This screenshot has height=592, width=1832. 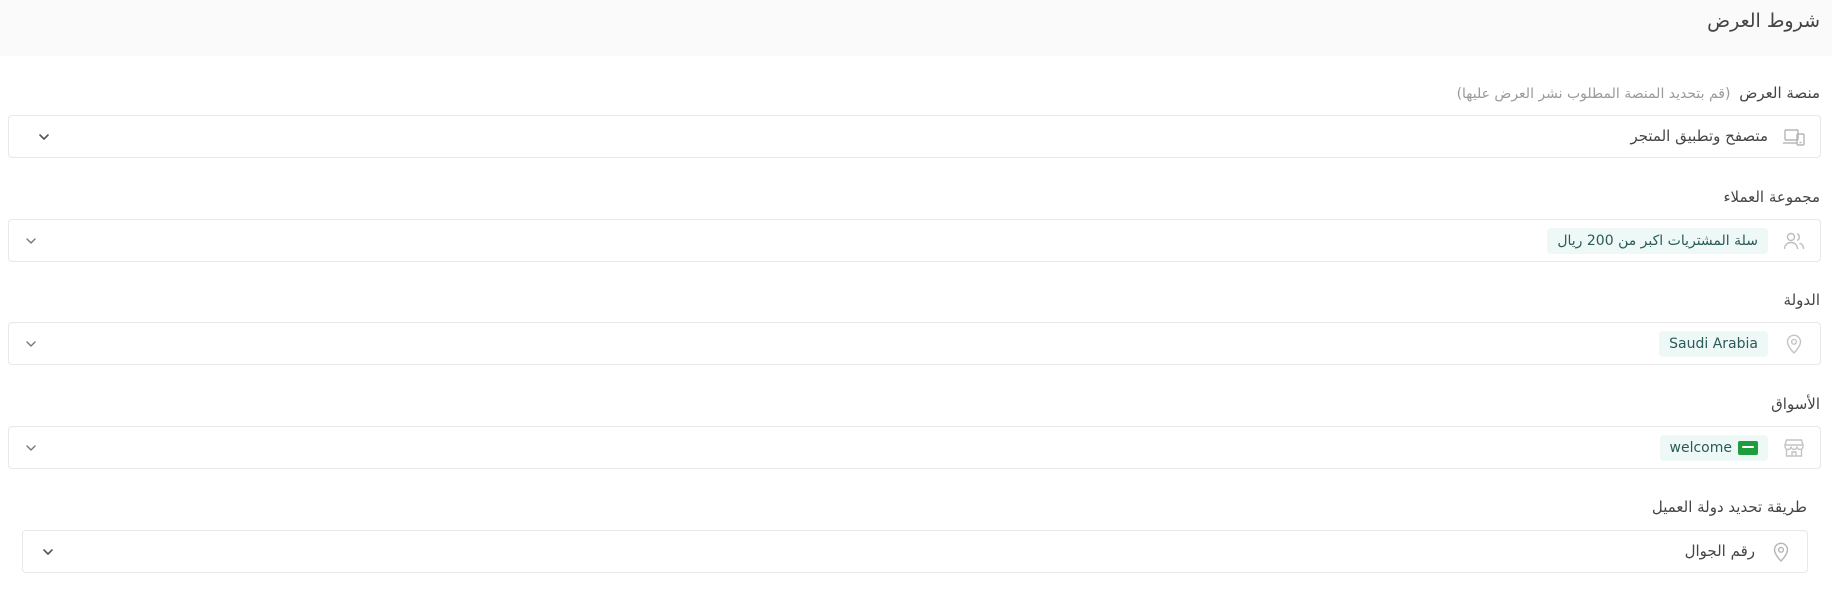 I want to click on users-icon, so click(x=1794, y=241).